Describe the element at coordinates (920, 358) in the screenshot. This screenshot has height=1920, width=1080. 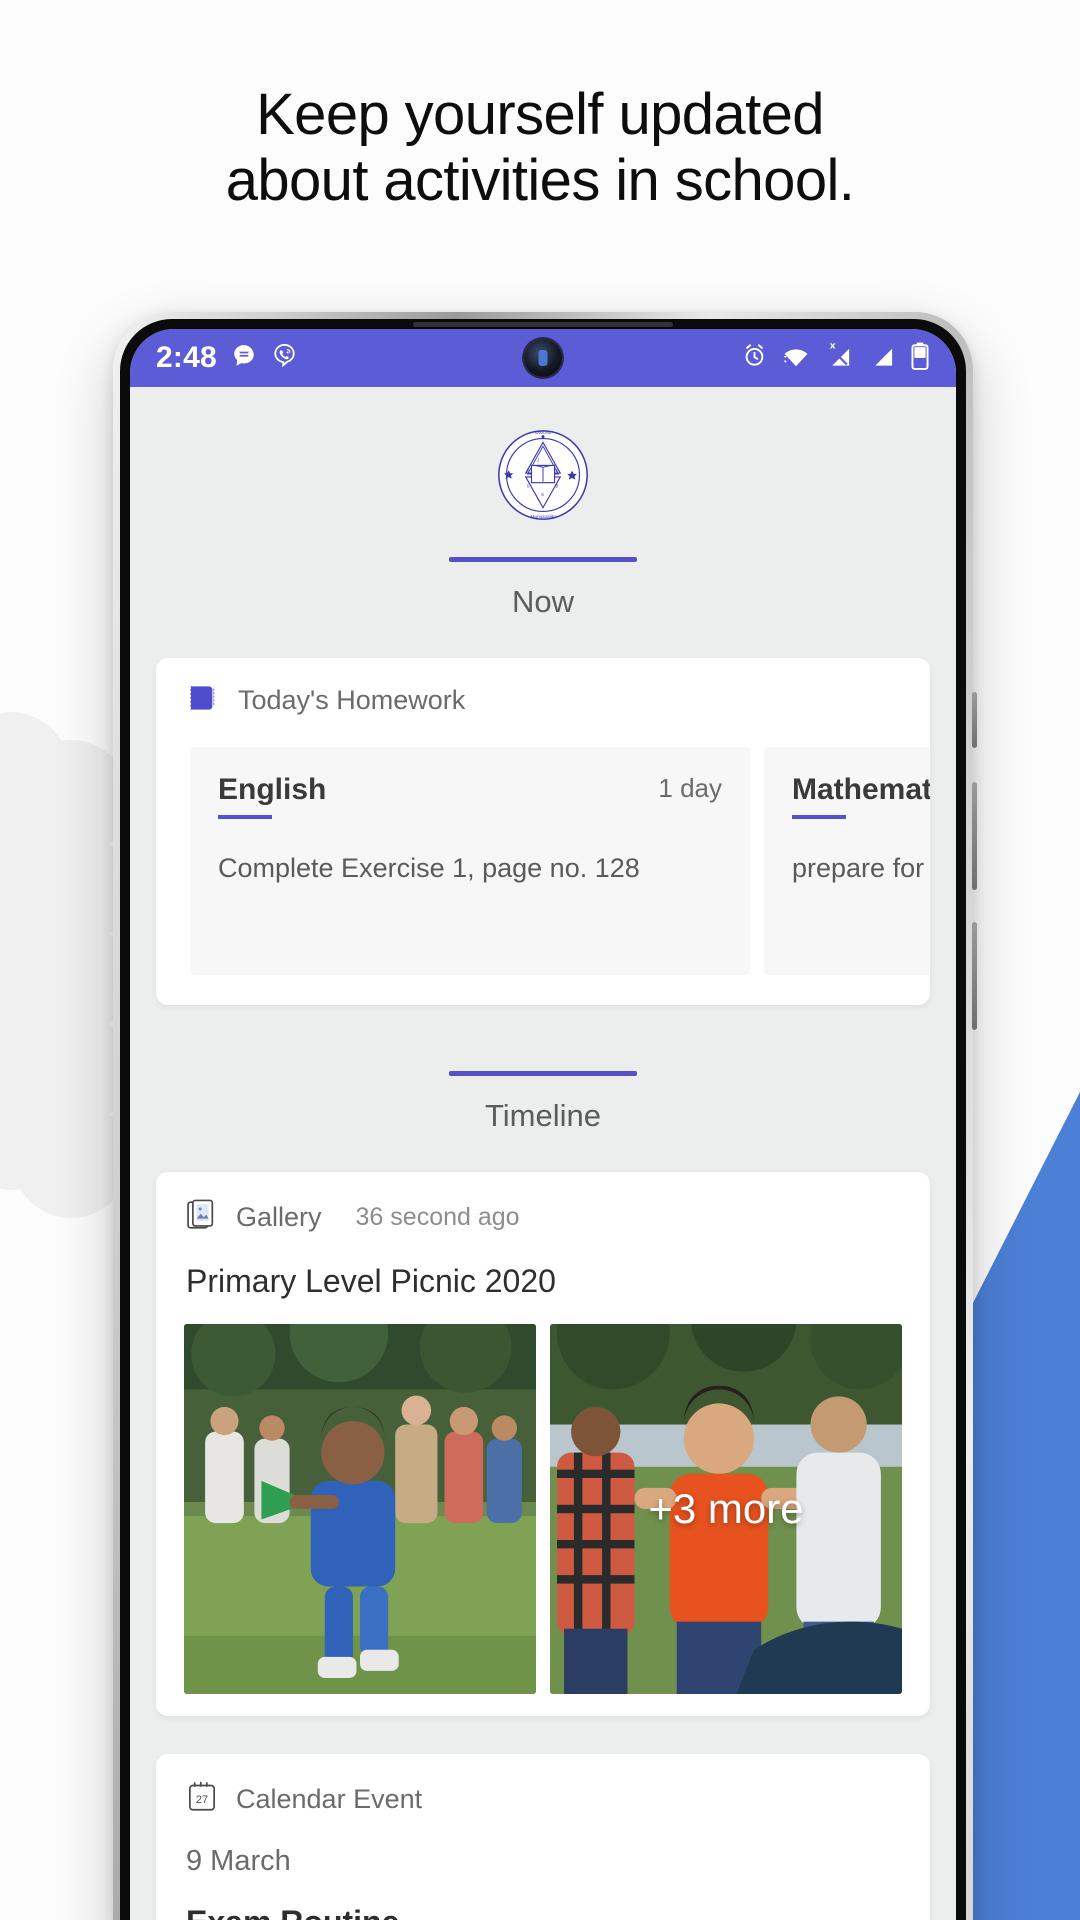
I see `battery-icon` at that location.